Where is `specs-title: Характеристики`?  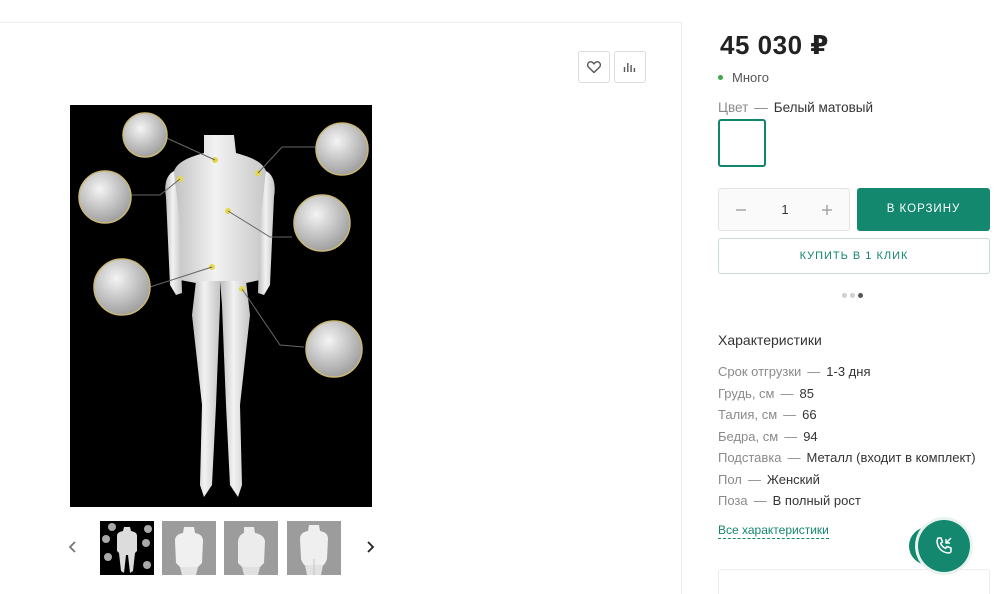
specs-title: Характеристики is located at coordinates (770, 340).